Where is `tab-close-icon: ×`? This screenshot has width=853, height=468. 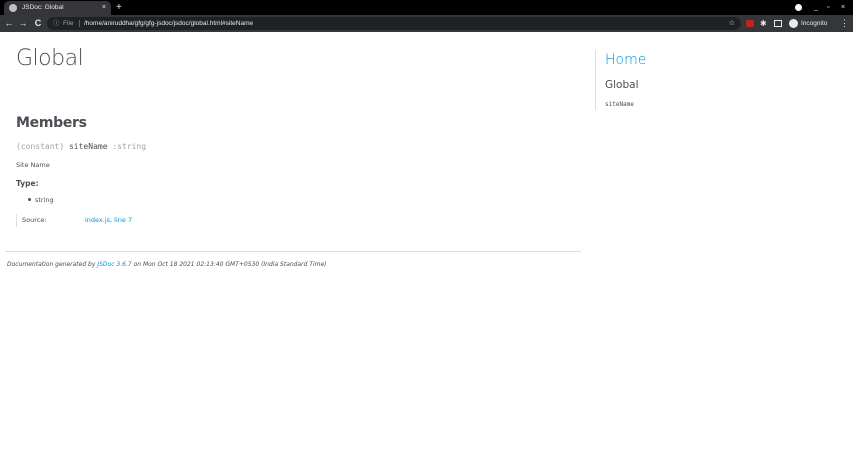 tab-close-icon: × is located at coordinates (104, 8).